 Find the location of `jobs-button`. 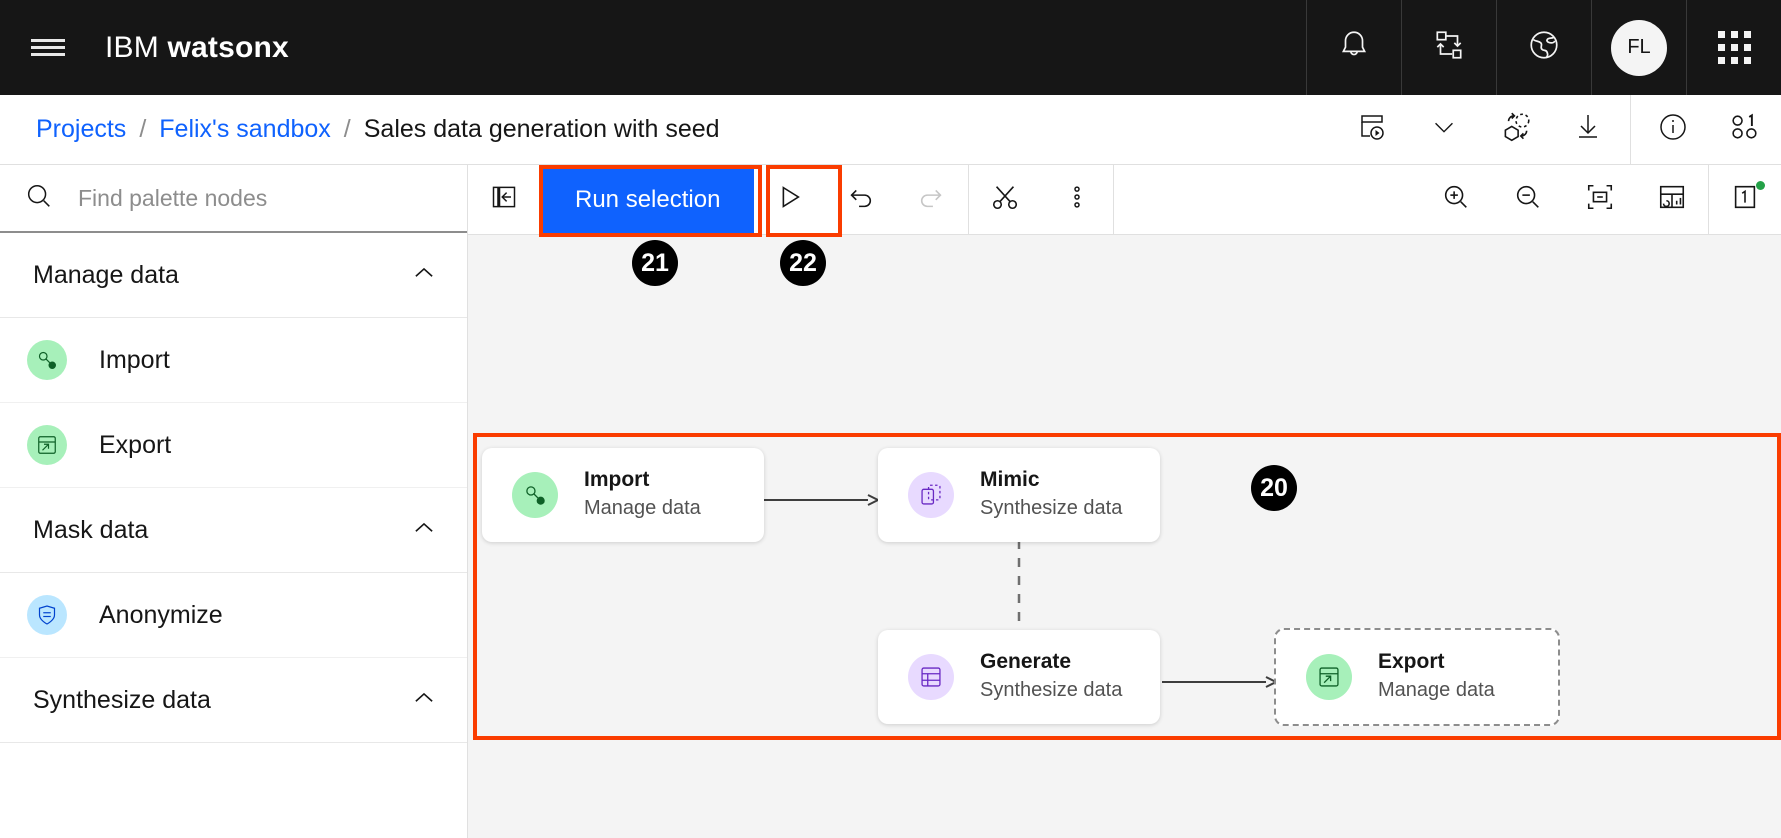

jobs-button is located at coordinates (1448, 47).